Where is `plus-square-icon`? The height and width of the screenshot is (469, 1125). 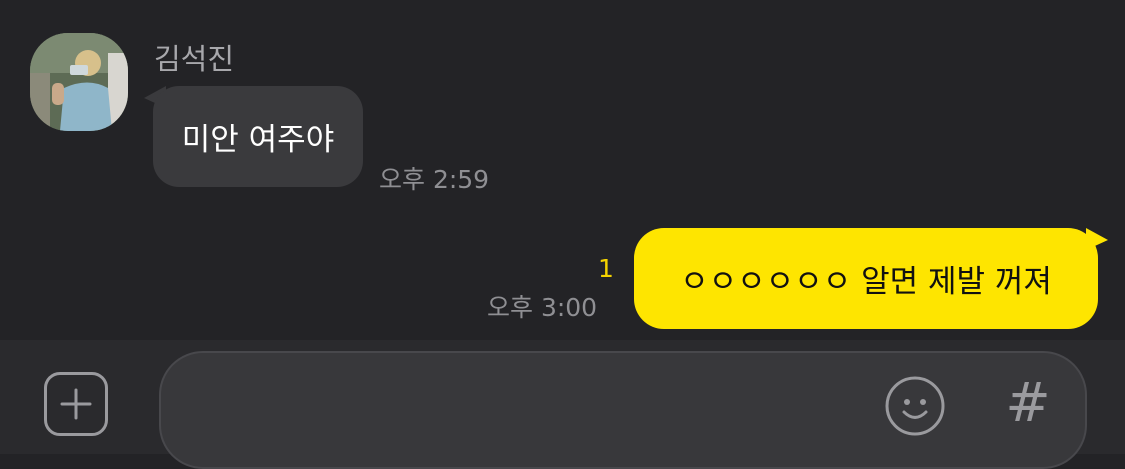
plus-square-icon is located at coordinates (76, 404).